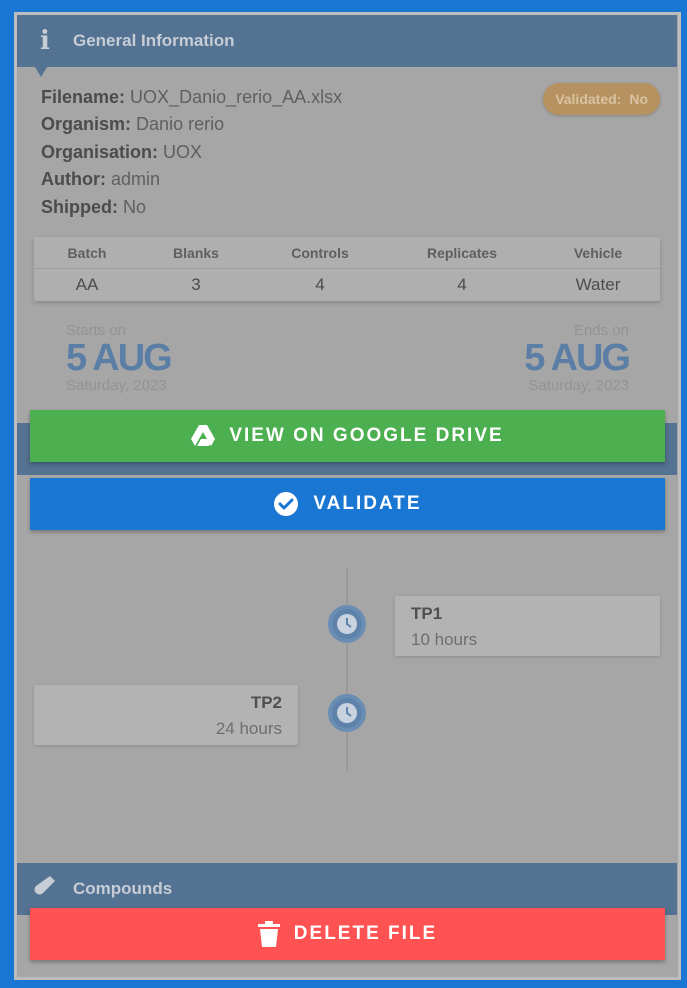  What do you see at coordinates (45, 889) in the screenshot?
I see `flask-icon` at bounding box center [45, 889].